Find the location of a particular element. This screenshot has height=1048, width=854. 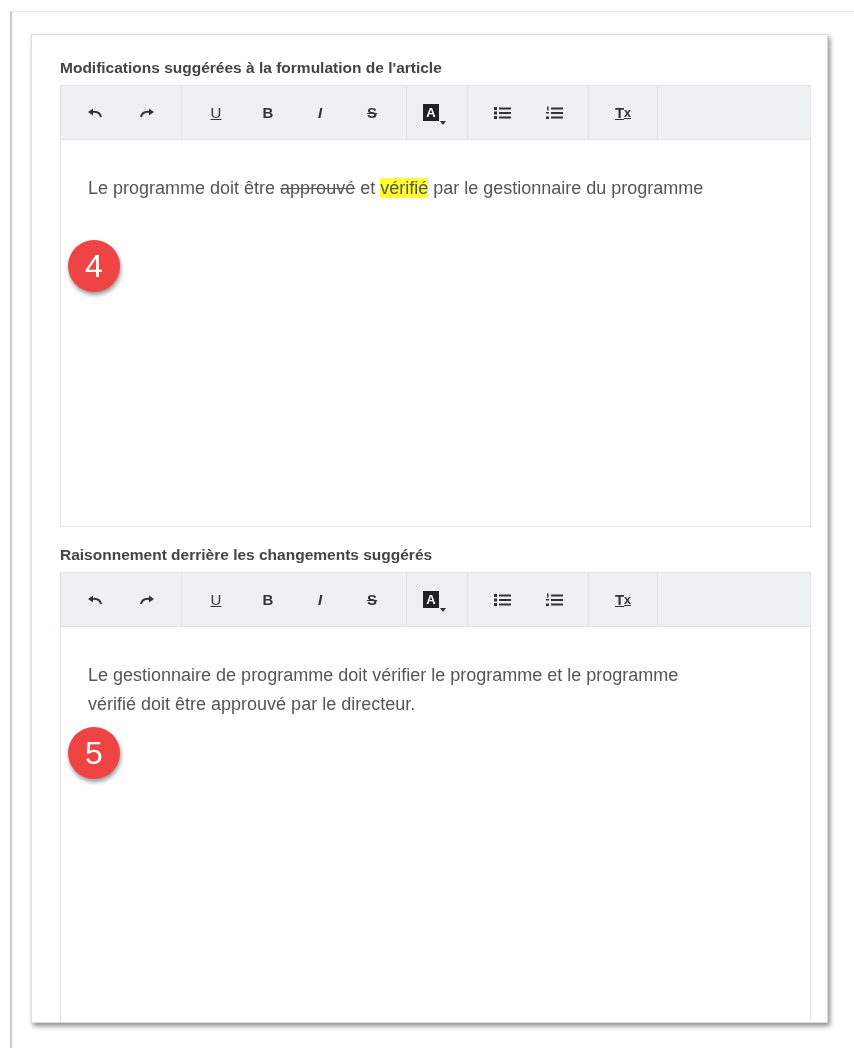

editor-text: Le programme doit être approuvé et vérifié par le gestionnaire du programme is located at coordinates (396, 188).